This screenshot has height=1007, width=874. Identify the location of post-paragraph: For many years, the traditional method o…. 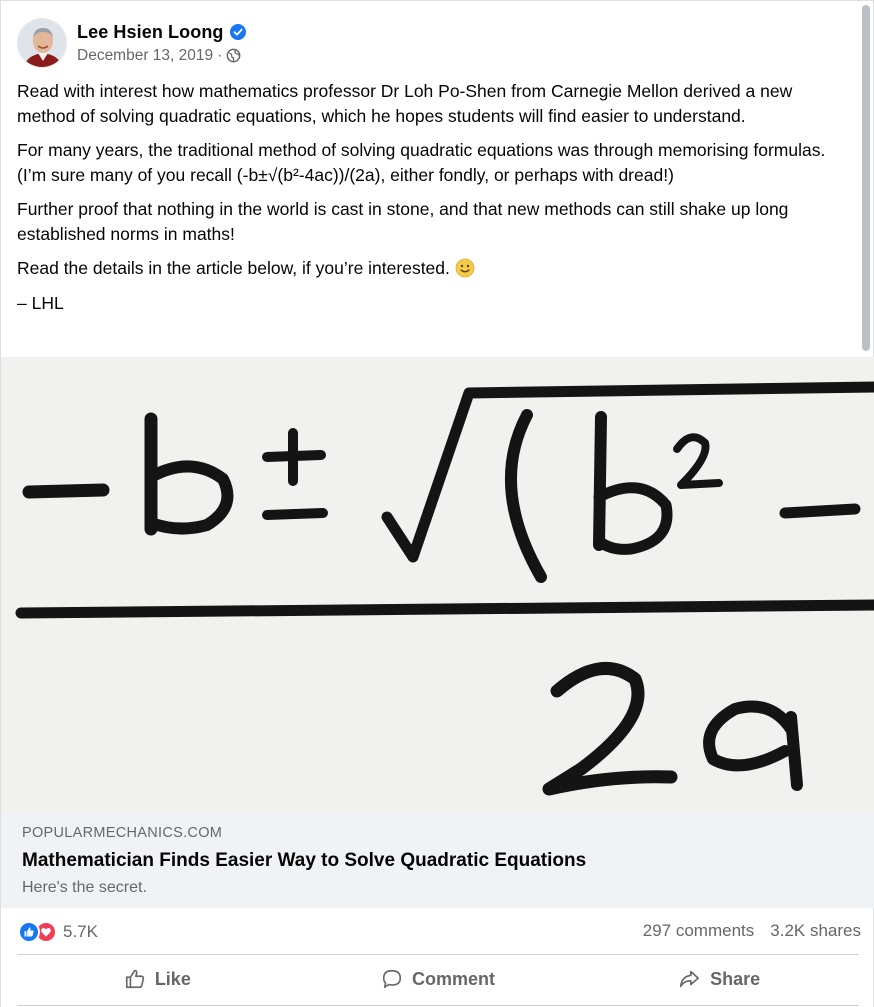
(421, 162).